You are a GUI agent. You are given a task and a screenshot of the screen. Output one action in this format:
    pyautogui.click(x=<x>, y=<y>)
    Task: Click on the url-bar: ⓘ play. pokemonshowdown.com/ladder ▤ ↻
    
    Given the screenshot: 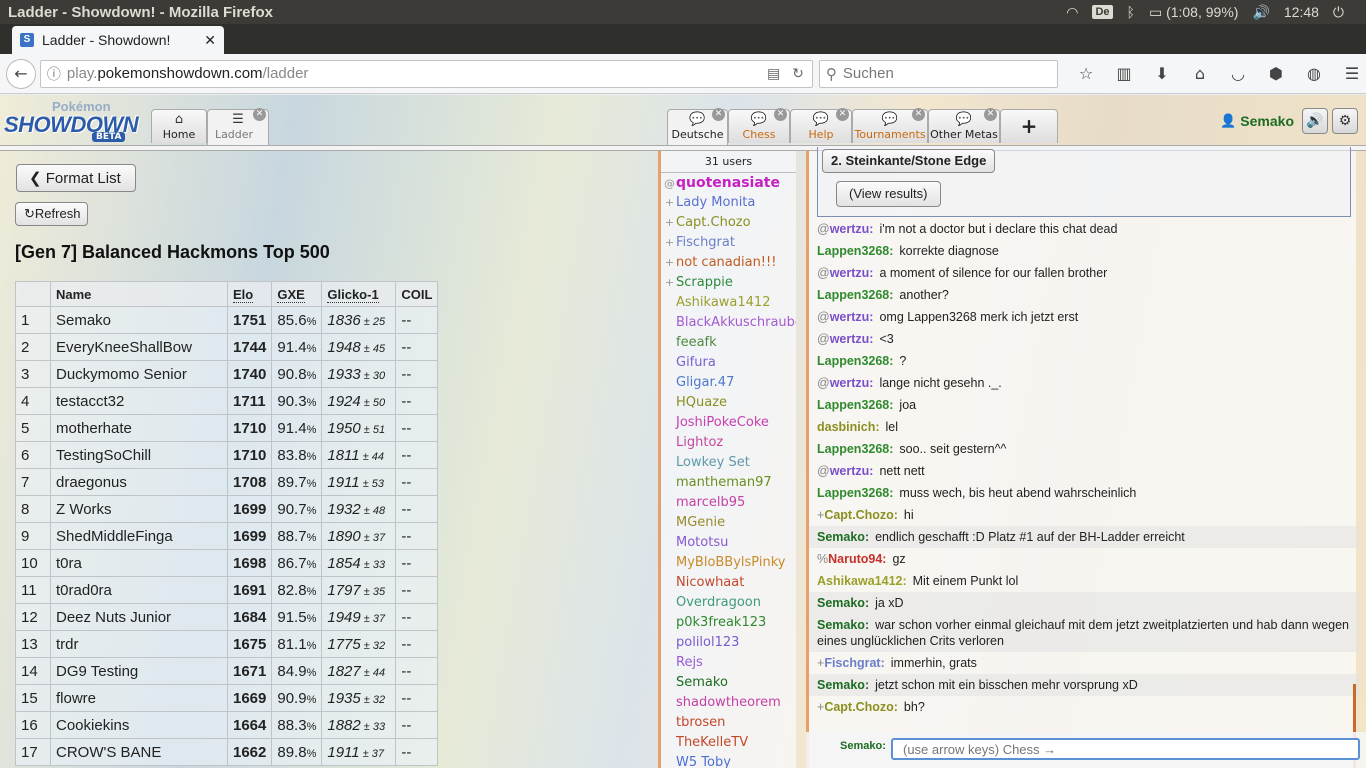 What is the action you would take?
    pyautogui.click(x=426, y=73)
    